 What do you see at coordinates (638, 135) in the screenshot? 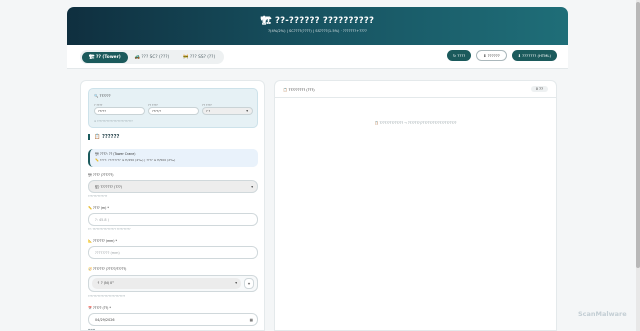
I see `scrollbar-thumb` at bounding box center [638, 135].